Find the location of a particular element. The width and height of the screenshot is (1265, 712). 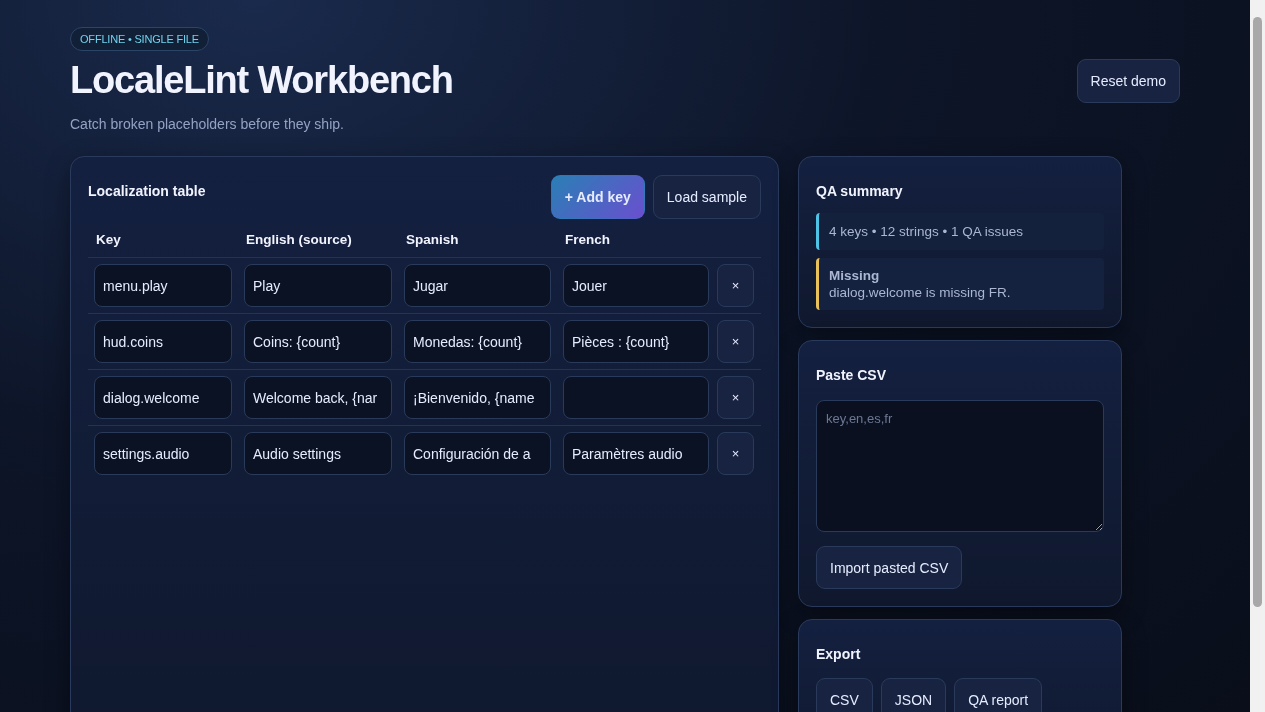

import-button: Import pasted CSV is located at coordinates (889, 567).